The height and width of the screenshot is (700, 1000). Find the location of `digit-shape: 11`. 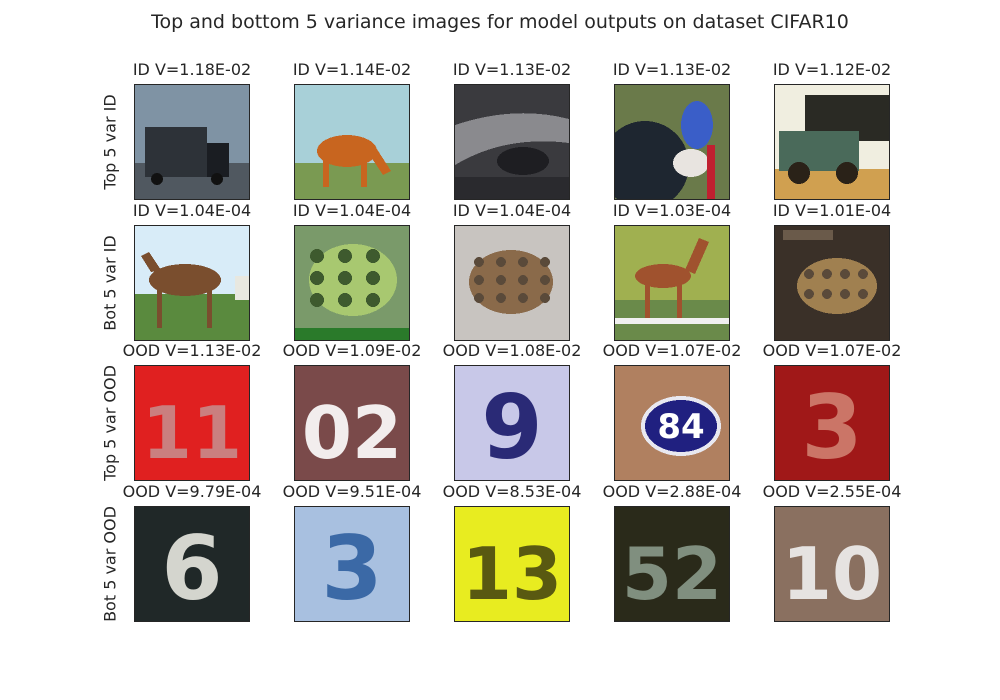

digit-shape: 11 is located at coordinates (192, 433).